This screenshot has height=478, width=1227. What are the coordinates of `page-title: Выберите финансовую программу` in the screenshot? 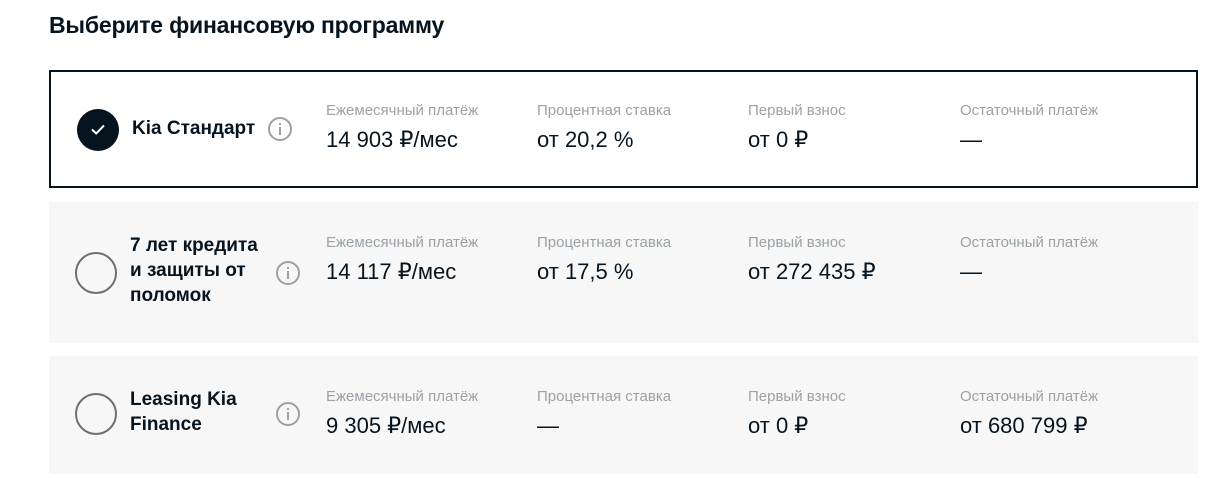 It's located at (247, 25).